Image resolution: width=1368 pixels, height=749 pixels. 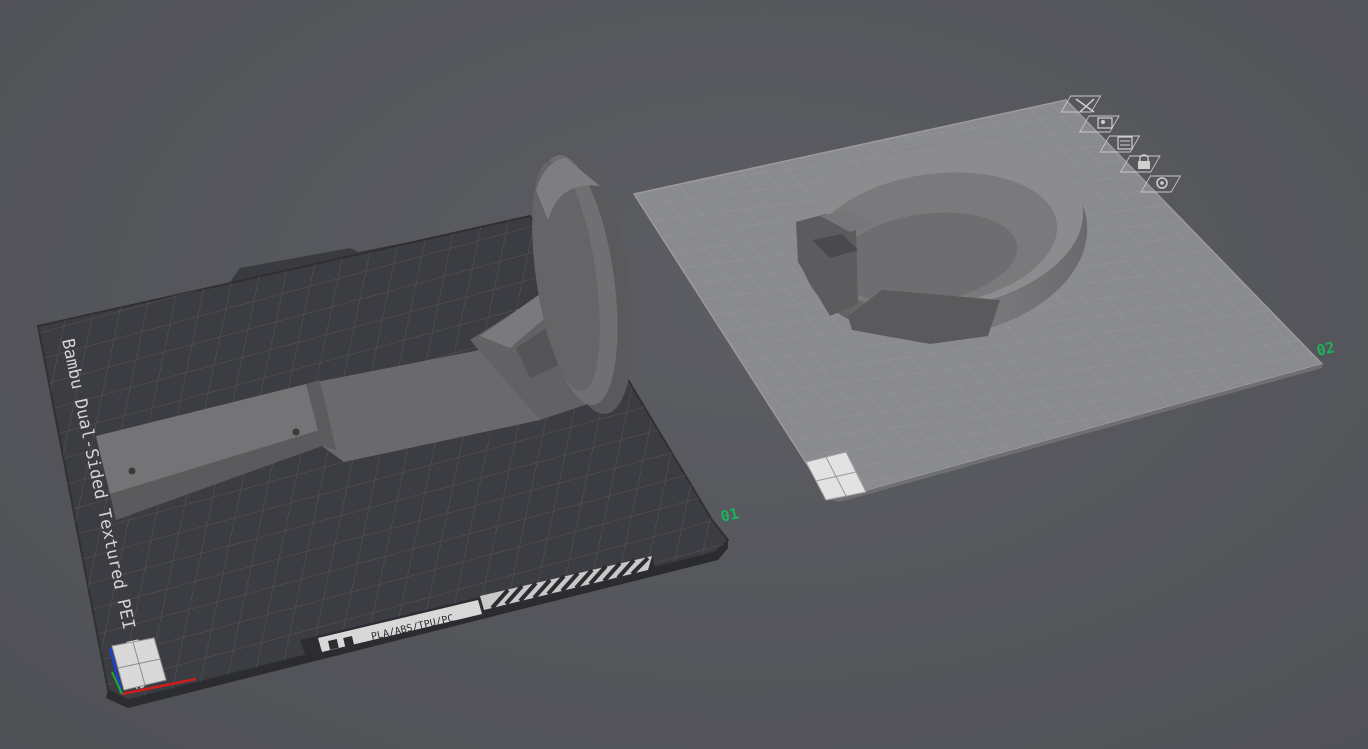 What do you see at coordinates (1105, 123) in the screenshot?
I see `arrange-icon` at bounding box center [1105, 123].